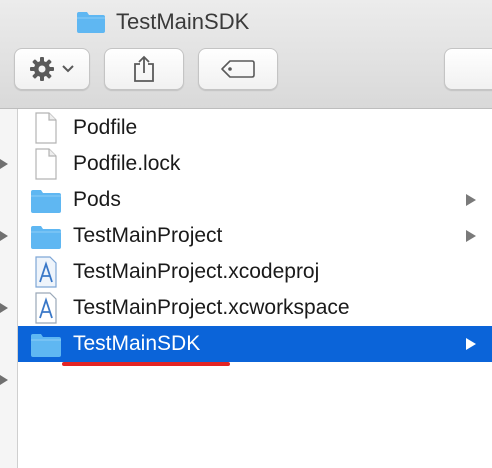  What do you see at coordinates (255, 164) in the screenshot?
I see `file-row-podfile-lock: Podfile.lock` at bounding box center [255, 164].